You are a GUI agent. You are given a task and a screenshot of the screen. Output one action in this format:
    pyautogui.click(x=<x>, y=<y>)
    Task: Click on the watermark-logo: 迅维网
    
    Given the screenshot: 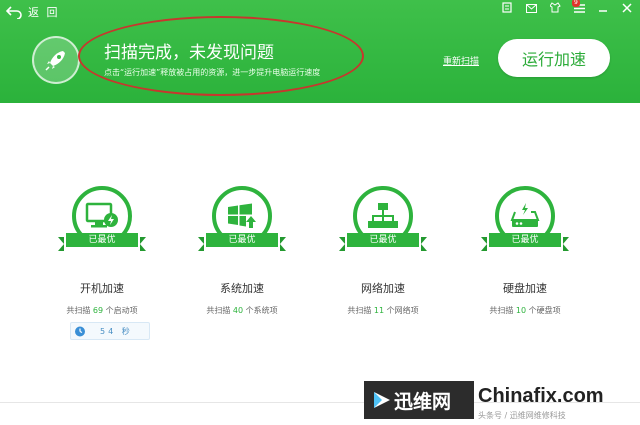 What is the action you would take?
    pyautogui.click(x=419, y=400)
    